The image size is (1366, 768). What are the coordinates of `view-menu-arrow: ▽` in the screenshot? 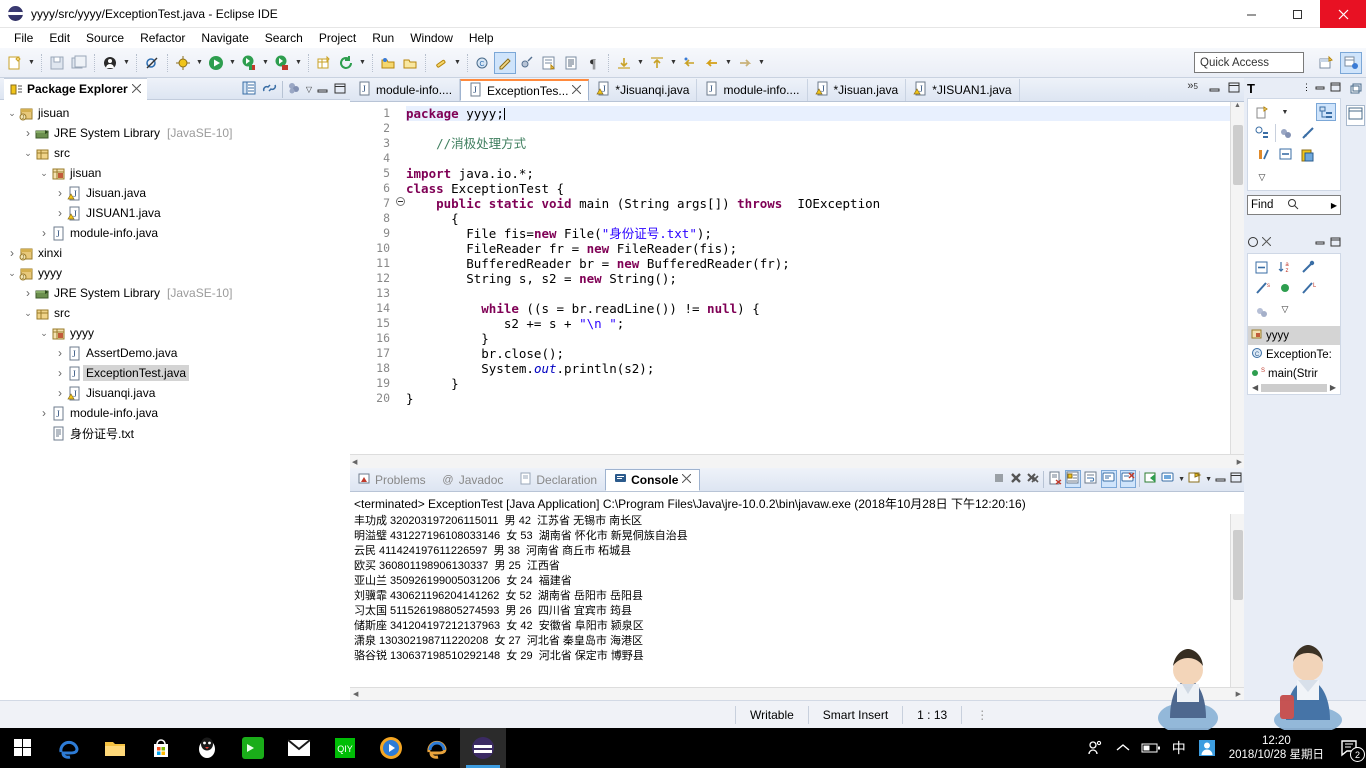 It's located at (1262, 177).